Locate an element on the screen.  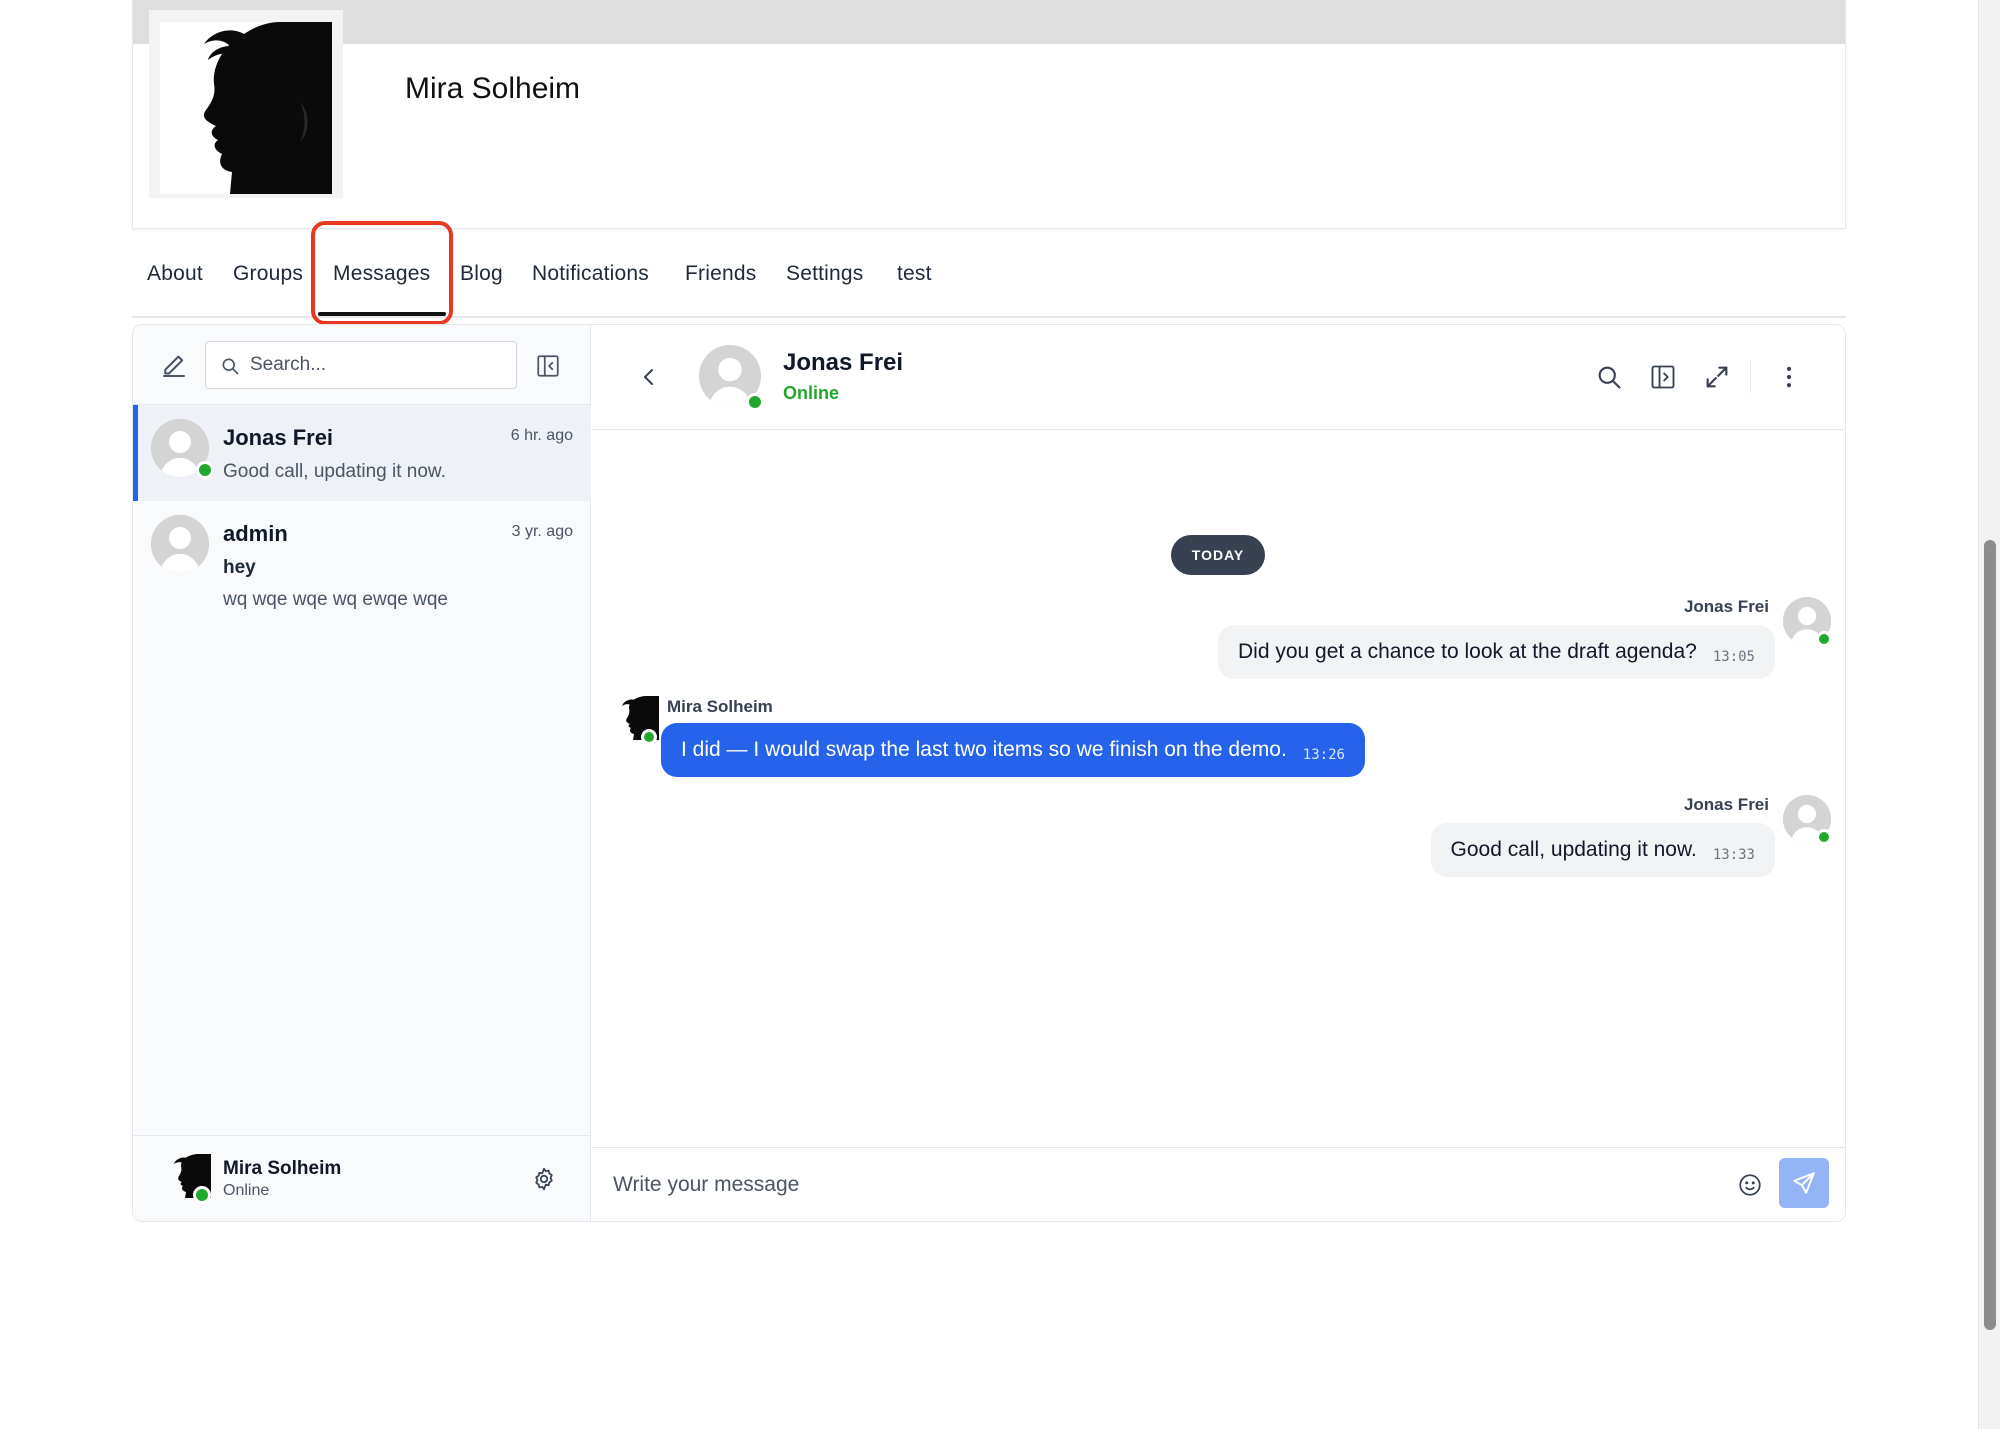
current-user-footer: Mira Solheim Online is located at coordinates (361, 1178).